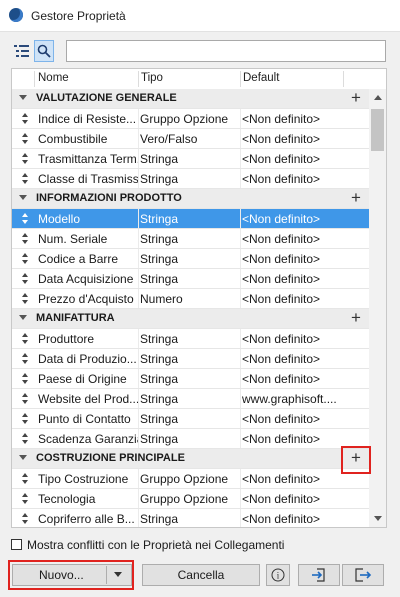 This screenshot has width=400, height=597. What do you see at coordinates (161, 299) in the screenshot?
I see `property-type: Numero` at bounding box center [161, 299].